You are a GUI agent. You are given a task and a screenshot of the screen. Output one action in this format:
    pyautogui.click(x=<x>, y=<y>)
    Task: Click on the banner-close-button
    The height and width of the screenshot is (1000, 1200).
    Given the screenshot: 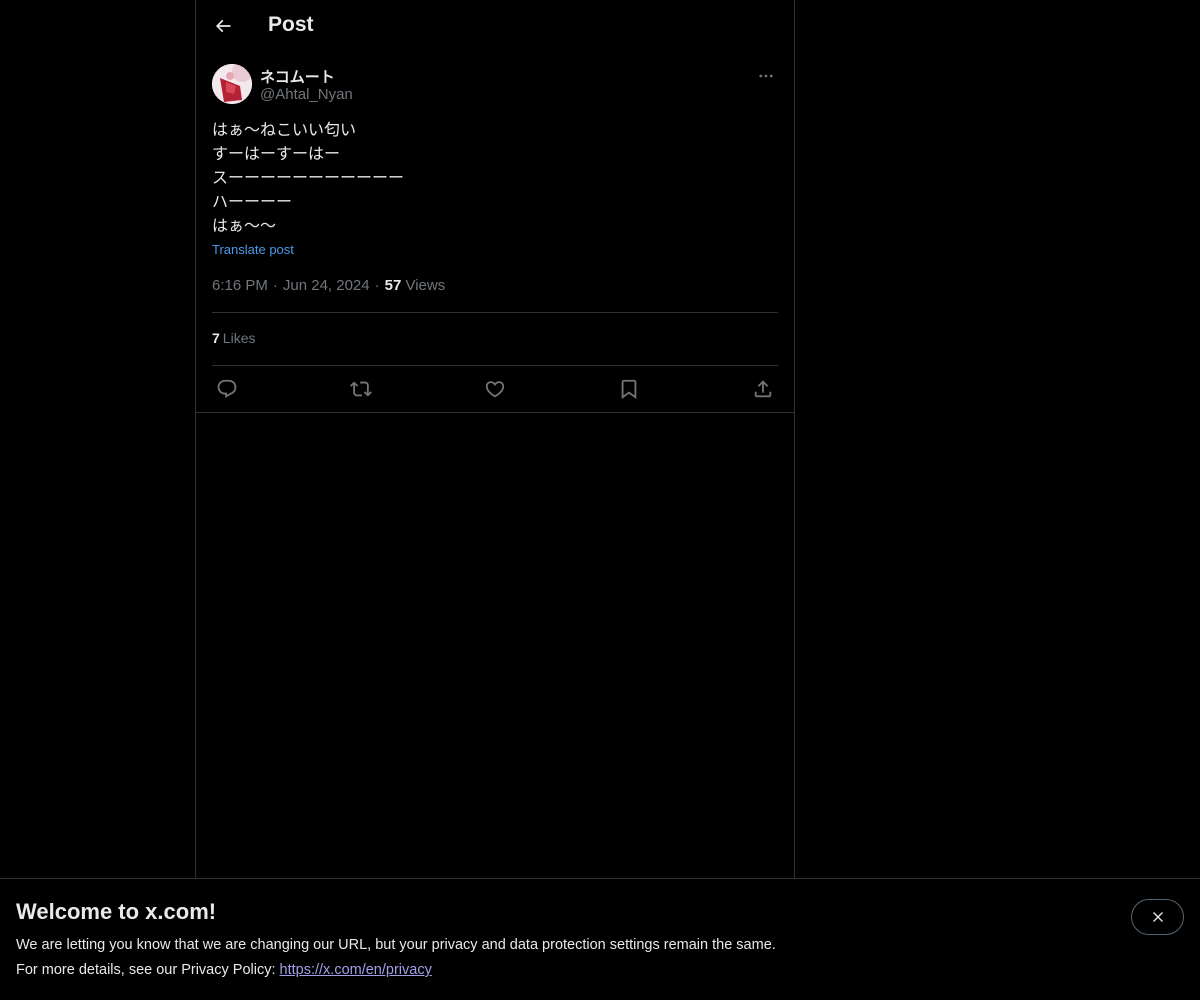 What is the action you would take?
    pyautogui.click(x=1157, y=917)
    